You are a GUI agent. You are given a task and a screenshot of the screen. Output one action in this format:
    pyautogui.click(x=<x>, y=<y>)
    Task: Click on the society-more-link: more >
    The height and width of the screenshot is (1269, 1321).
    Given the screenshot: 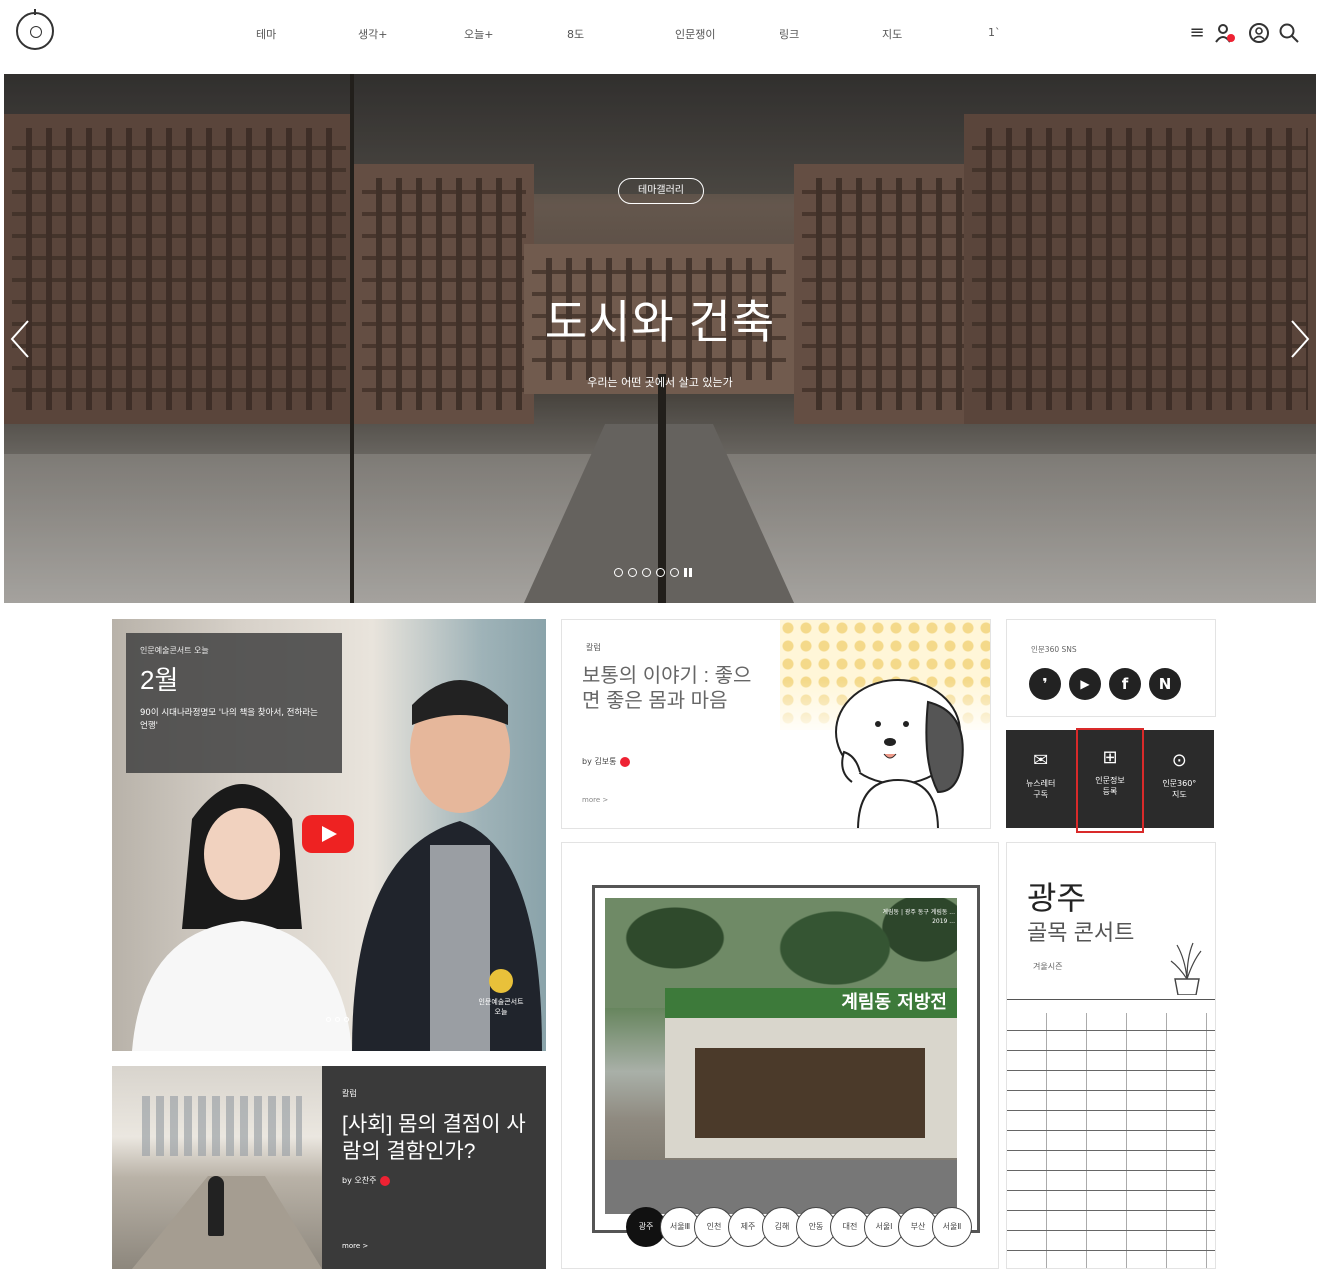 What is the action you would take?
    pyautogui.click(x=355, y=1246)
    